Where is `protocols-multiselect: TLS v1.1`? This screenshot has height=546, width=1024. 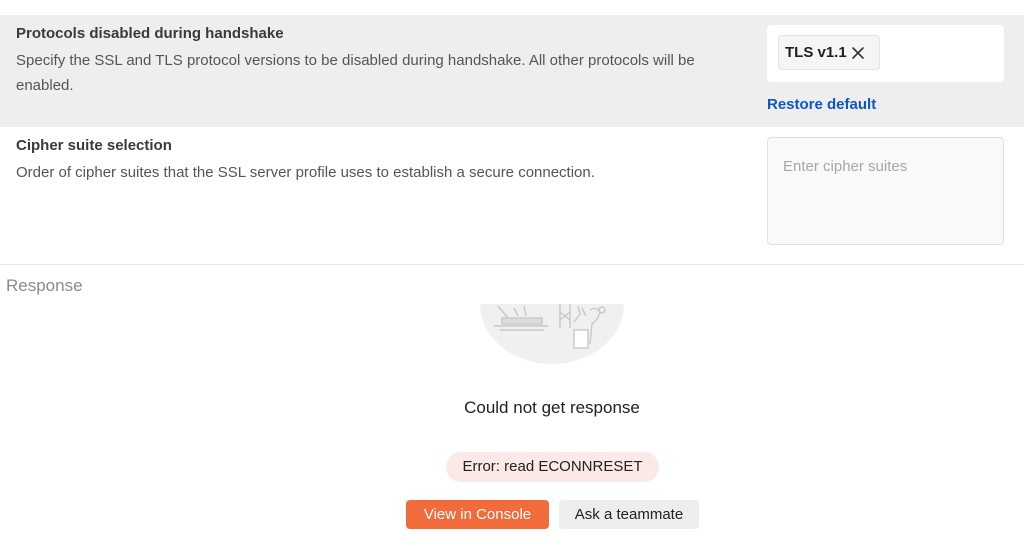 protocols-multiselect: TLS v1.1 is located at coordinates (885, 53).